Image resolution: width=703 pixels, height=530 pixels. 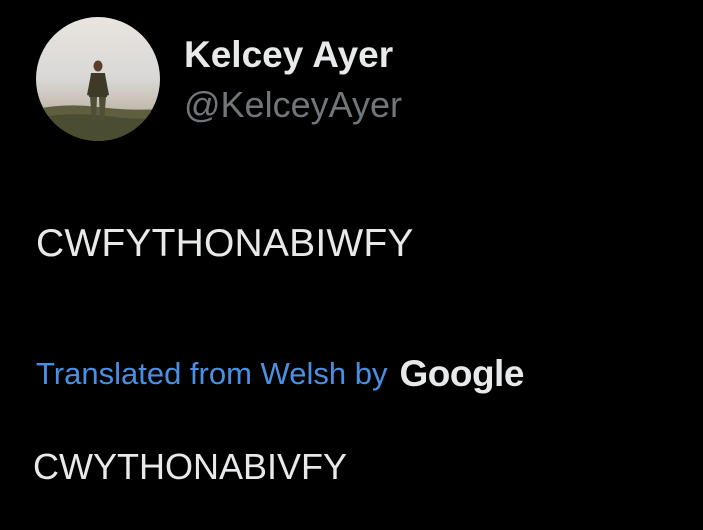 What do you see at coordinates (190, 466) in the screenshot?
I see `translated-text: CWYTHONABIVFY` at bounding box center [190, 466].